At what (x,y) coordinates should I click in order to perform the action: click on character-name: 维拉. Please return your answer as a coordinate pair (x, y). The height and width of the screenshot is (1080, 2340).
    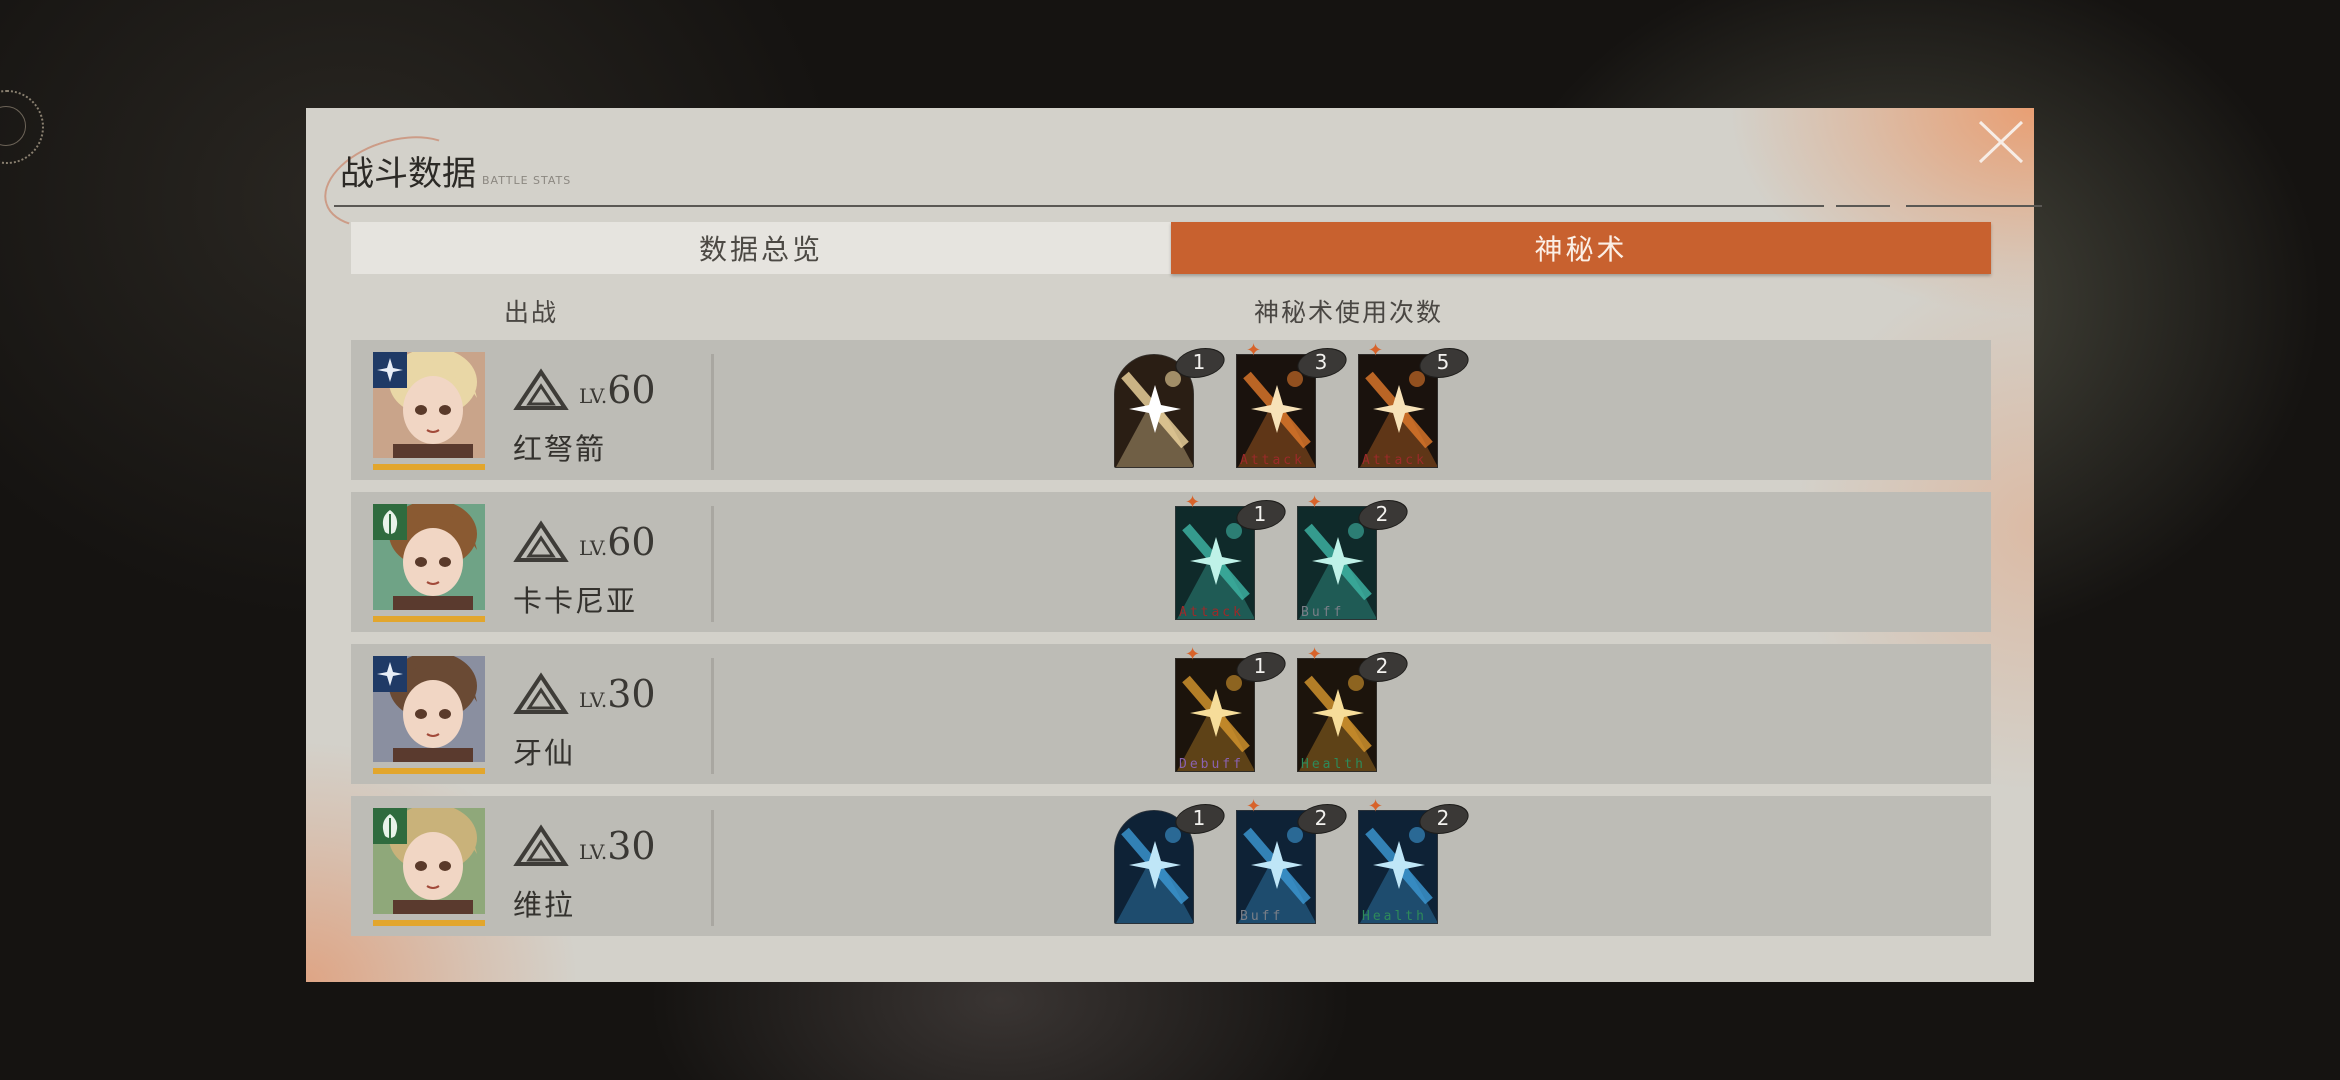
    Looking at the image, I should click on (544, 905).